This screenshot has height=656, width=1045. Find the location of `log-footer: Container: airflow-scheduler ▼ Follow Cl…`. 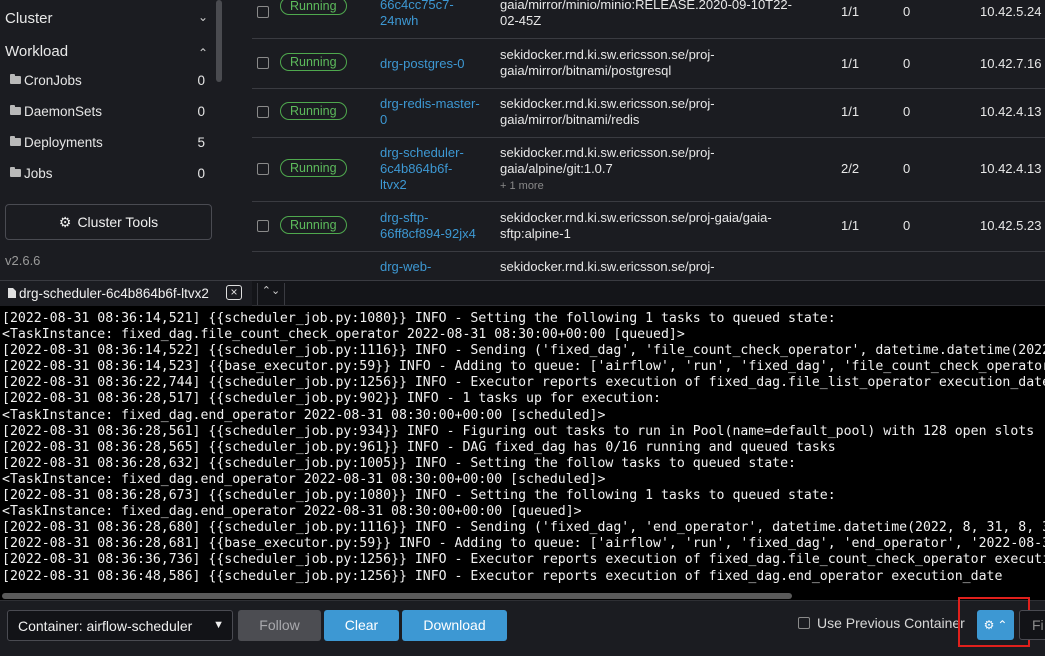

log-footer: Container: airflow-scheduler ▼ Follow Cl… is located at coordinates (522, 626).